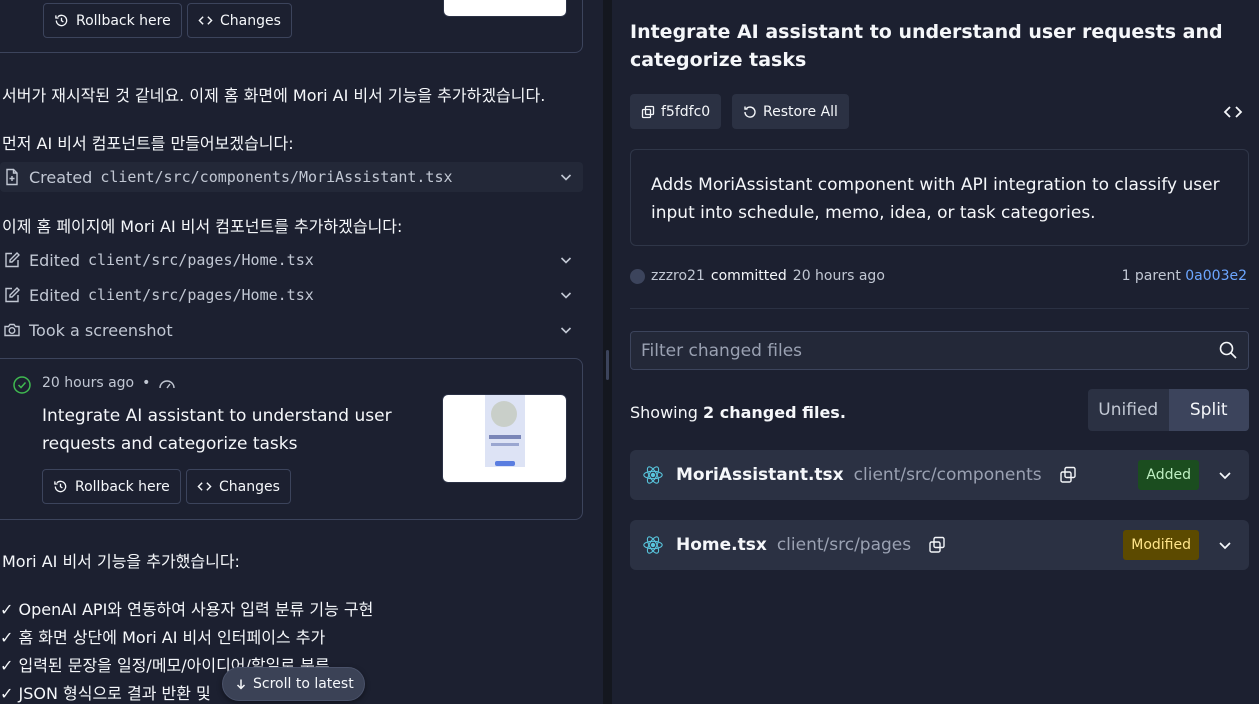 The height and width of the screenshot is (704, 1259). What do you see at coordinates (12, 177) in the screenshot?
I see `file-plus-icon` at bounding box center [12, 177].